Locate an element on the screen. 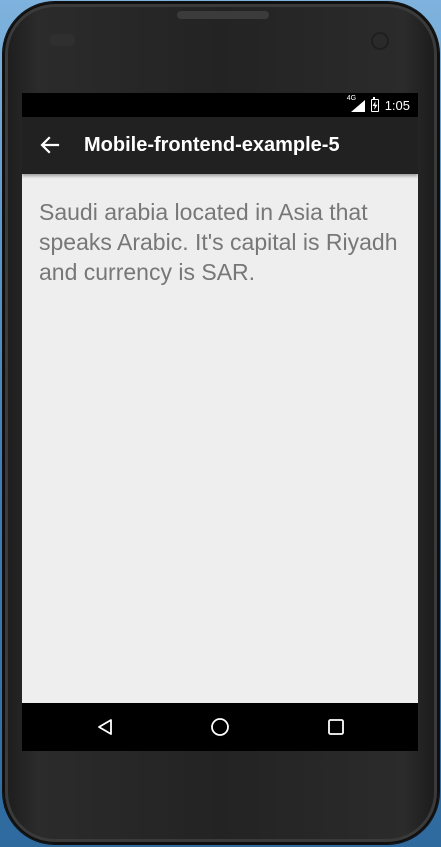 This screenshot has width=441, height=847. home-circle-icon is located at coordinates (220, 727).